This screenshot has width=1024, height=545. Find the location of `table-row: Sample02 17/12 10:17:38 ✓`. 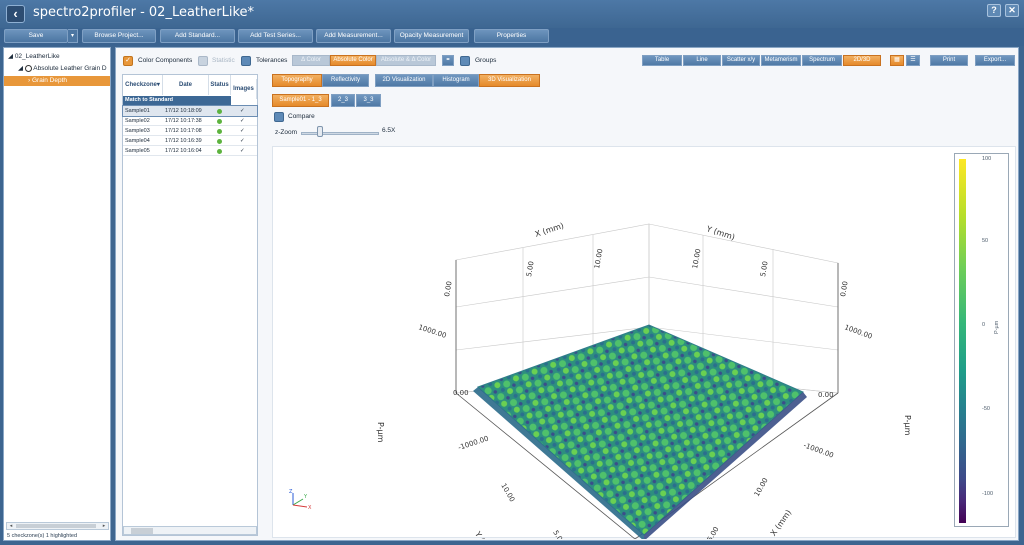

table-row: Sample02 17/12 10:17:38 ✓ is located at coordinates (190, 121).